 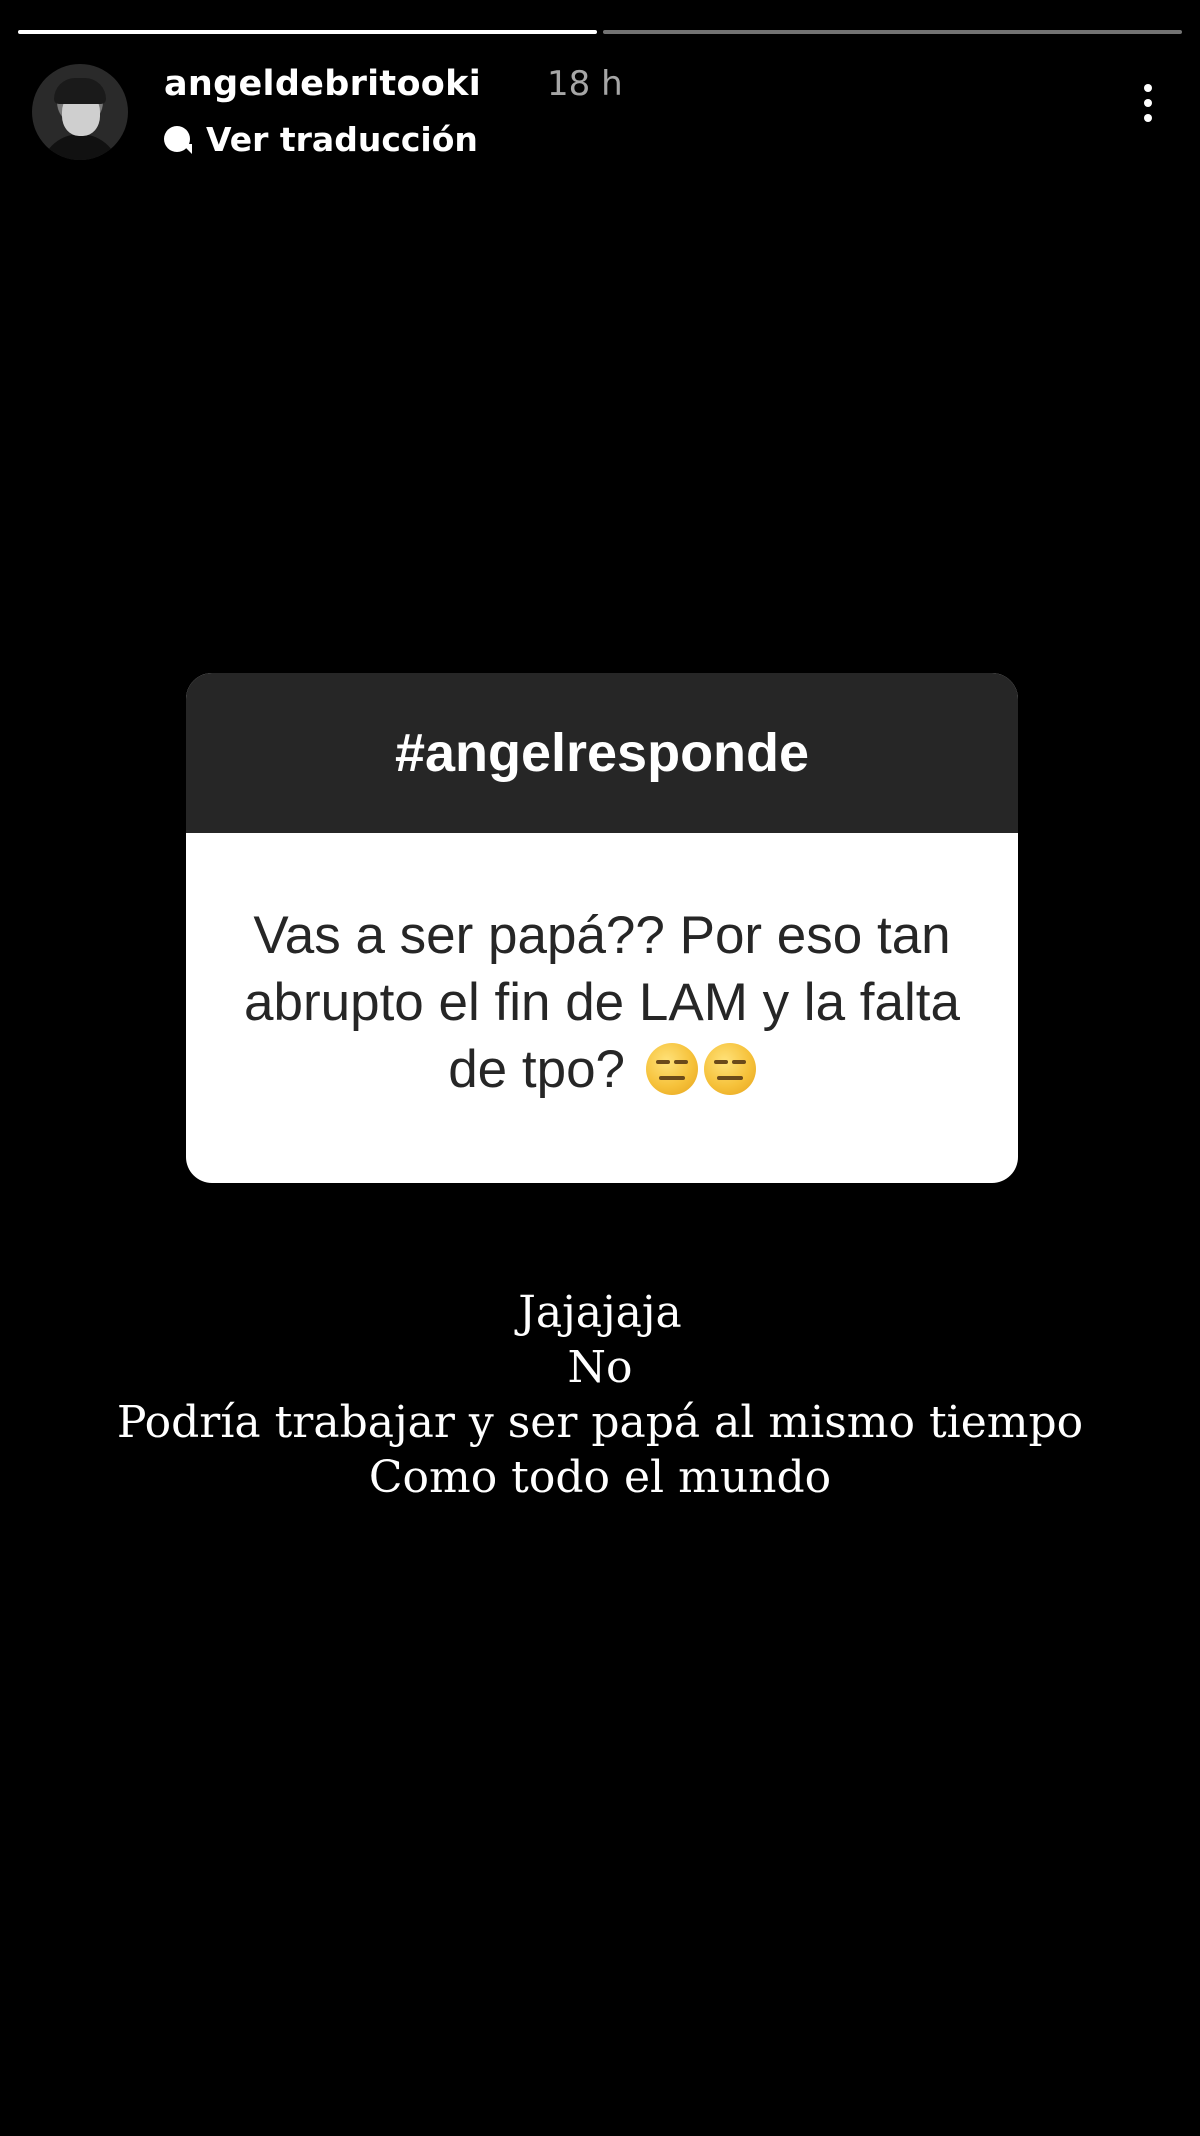 What do you see at coordinates (342, 139) in the screenshot?
I see `see-translation-label: Ver traducción` at bounding box center [342, 139].